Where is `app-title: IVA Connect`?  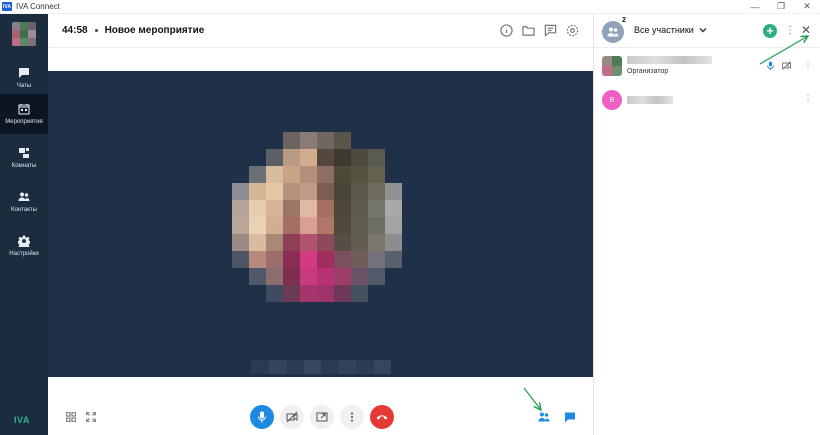
app-title: IVA Connect is located at coordinates (38, 6).